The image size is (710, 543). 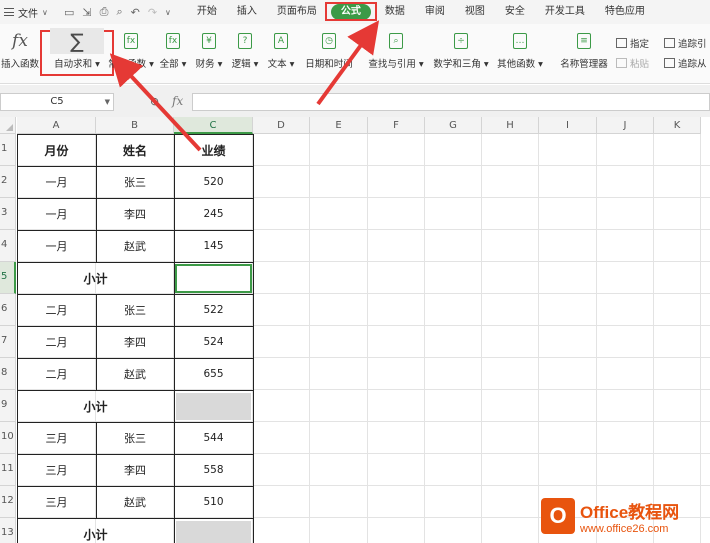 I want to click on table-cell-value: 520, so click(x=213, y=182).